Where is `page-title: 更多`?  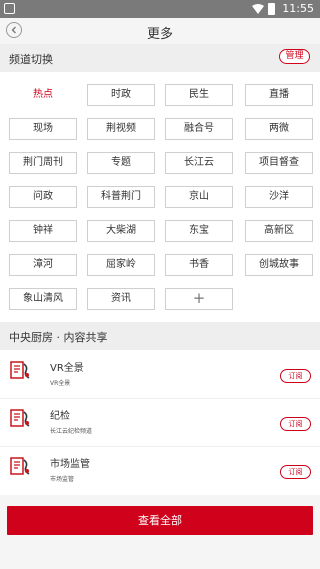
page-title: 更多 is located at coordinates (159, 34).